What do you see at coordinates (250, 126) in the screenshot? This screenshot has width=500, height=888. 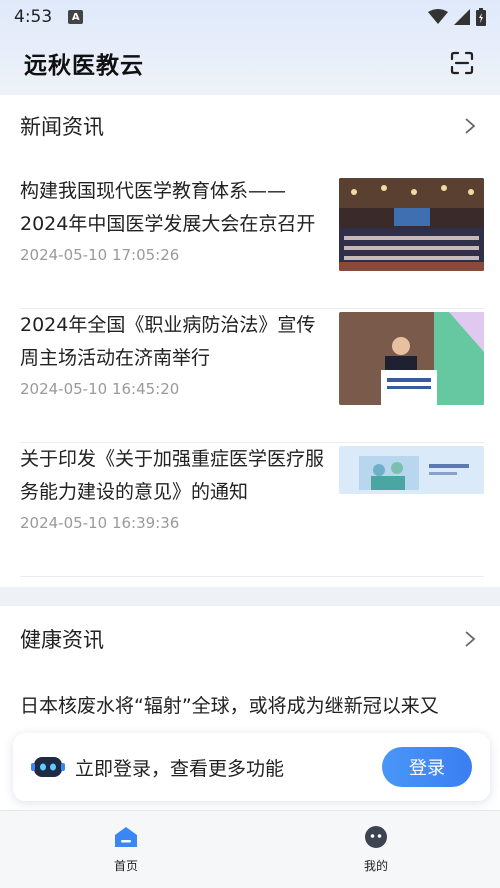 I see `news-section-header: 新闻资讯` at bounding box center [250, 126].